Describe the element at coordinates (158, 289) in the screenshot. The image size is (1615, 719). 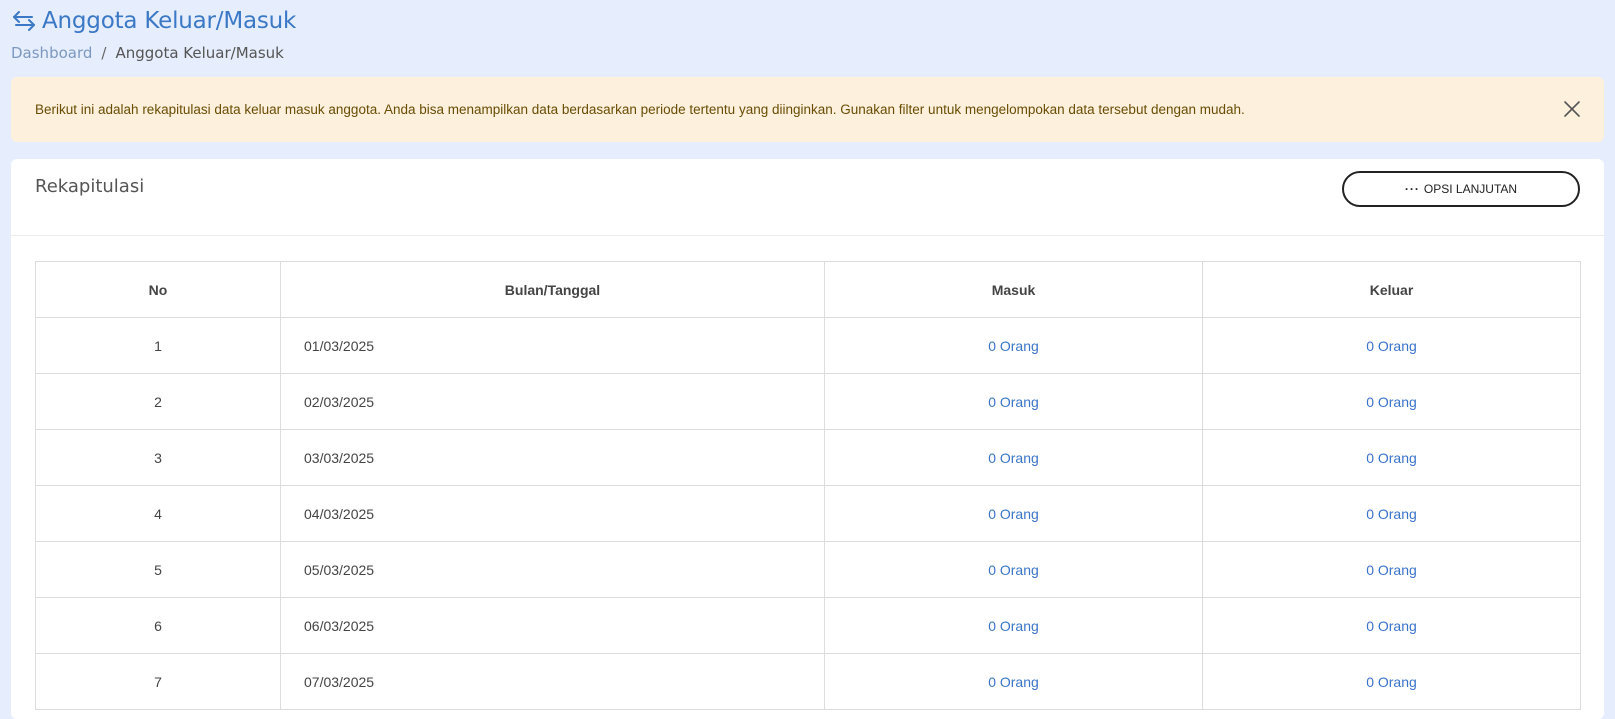
I see `header-no: No` at that location.